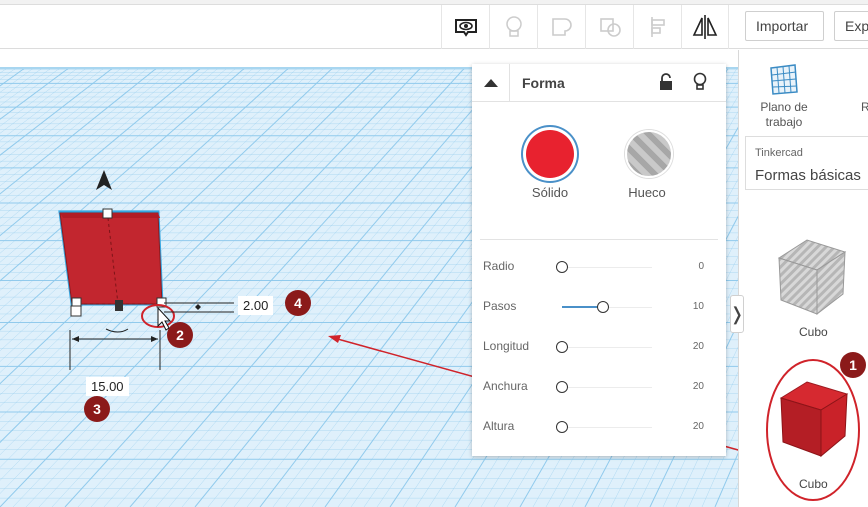 Image resolution: width=868 pixels, height=507 pixels. Describe the element at coordinates (647, 192) in the screenshot. I see `hole-label: Hueco` at that location.